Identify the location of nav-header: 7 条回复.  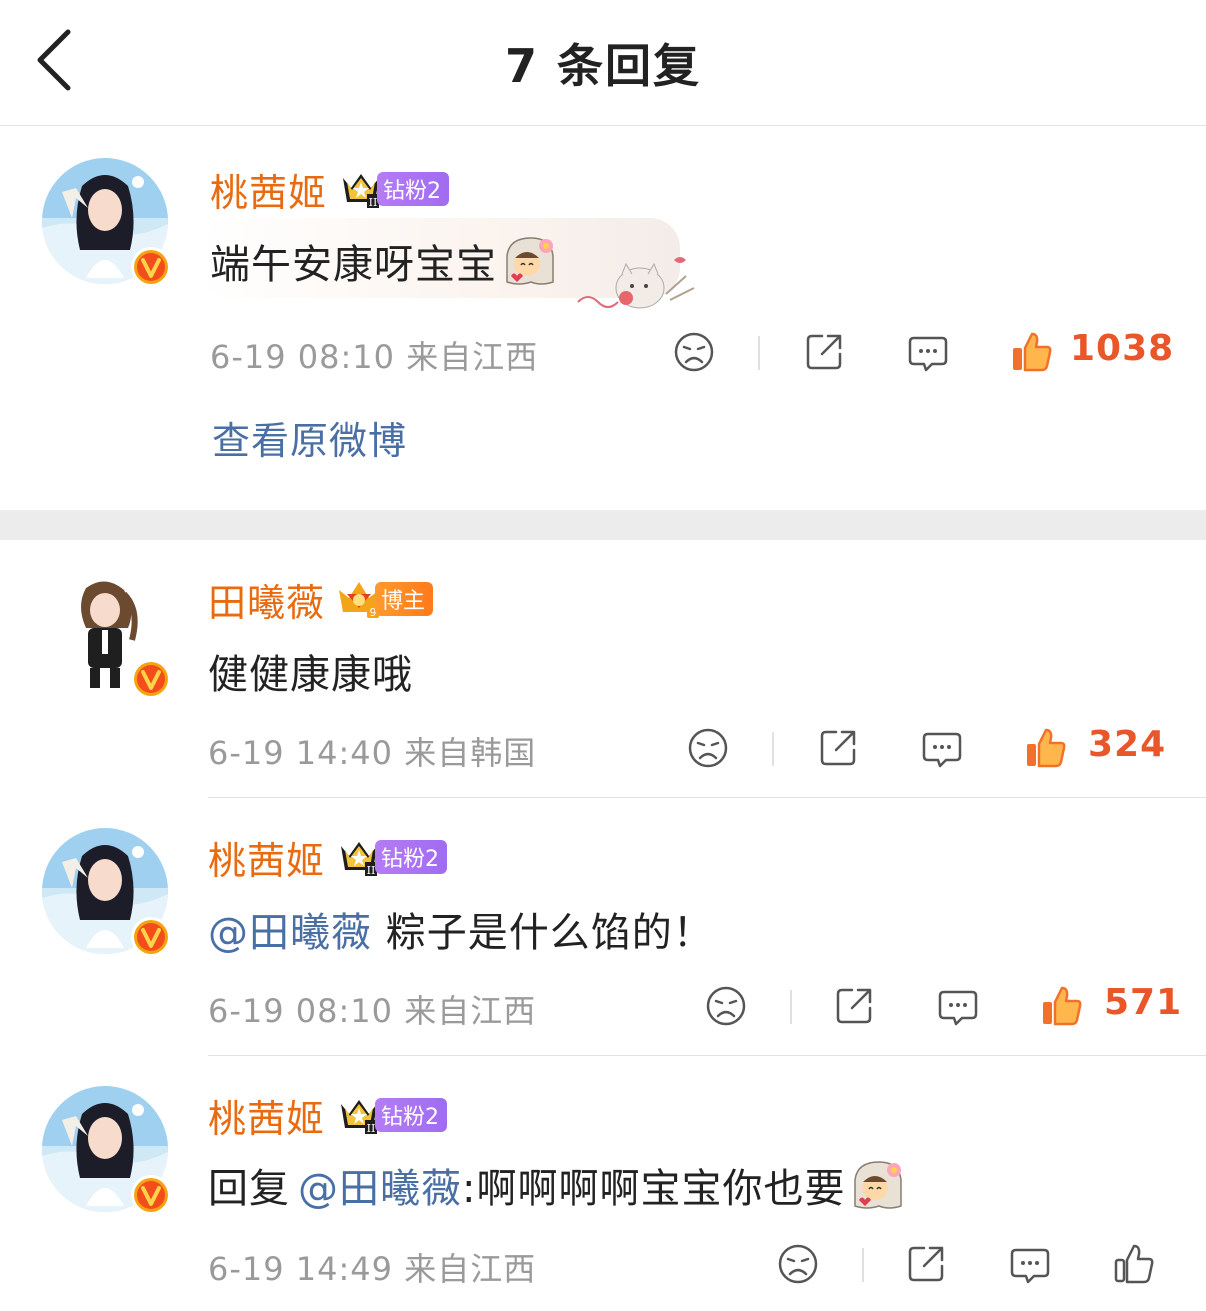
(603, 63).